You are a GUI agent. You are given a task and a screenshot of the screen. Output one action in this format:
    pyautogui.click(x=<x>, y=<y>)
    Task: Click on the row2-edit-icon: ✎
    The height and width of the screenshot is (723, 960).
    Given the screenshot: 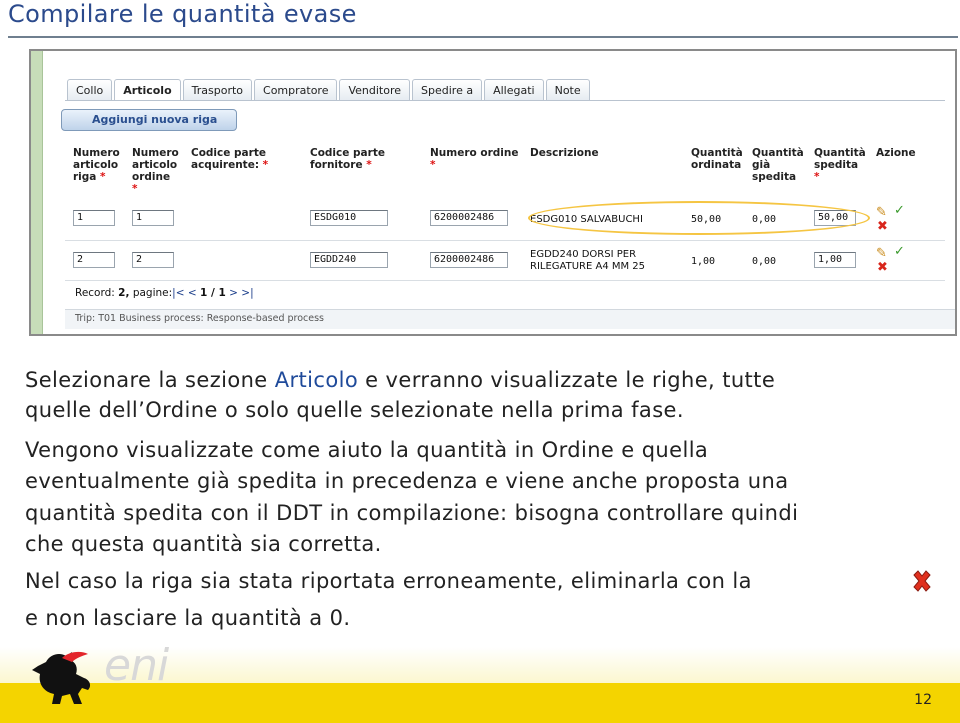 What is the action you would take?
    pyautogui.click(x=881, y=253)
    